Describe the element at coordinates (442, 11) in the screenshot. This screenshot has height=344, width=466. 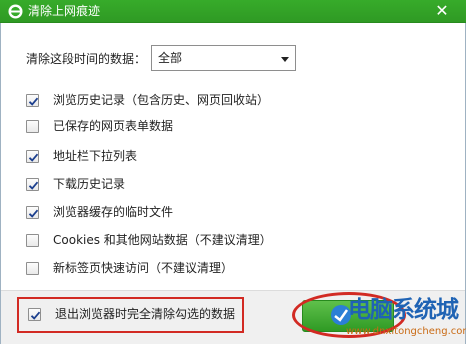
I see `close-button: ✕` at that location.